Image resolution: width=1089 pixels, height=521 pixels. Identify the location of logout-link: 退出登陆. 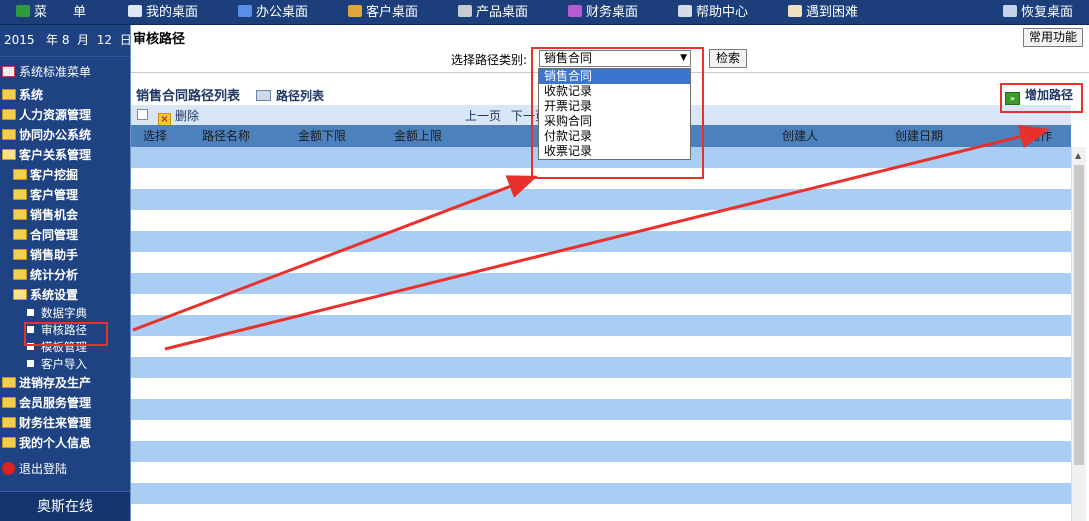
(34, 469).